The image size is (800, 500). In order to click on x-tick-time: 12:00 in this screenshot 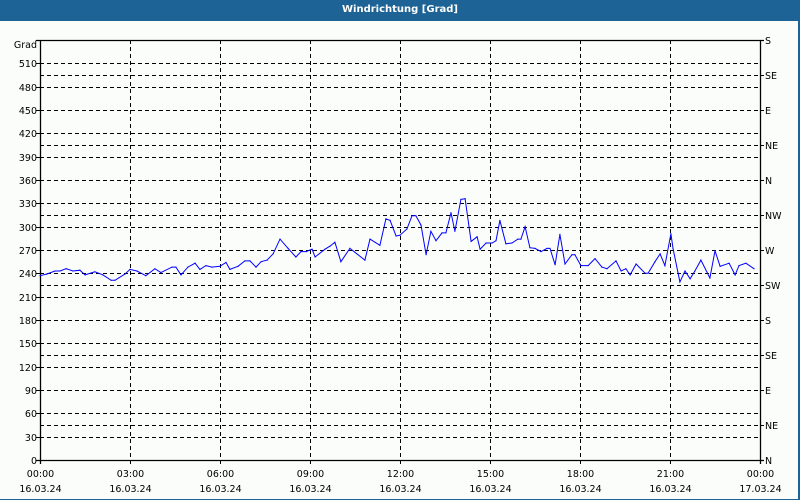, I will do `click(400, 474)`.